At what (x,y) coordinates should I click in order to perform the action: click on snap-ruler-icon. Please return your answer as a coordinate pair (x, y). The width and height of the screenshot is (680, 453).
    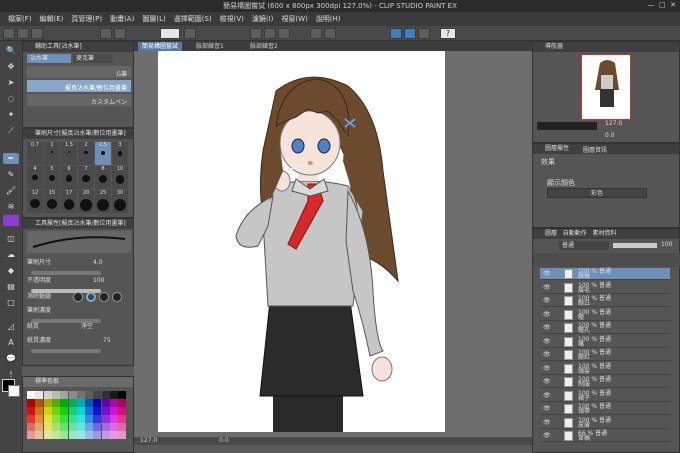
    Looking at the image, I should click on (396, 33).